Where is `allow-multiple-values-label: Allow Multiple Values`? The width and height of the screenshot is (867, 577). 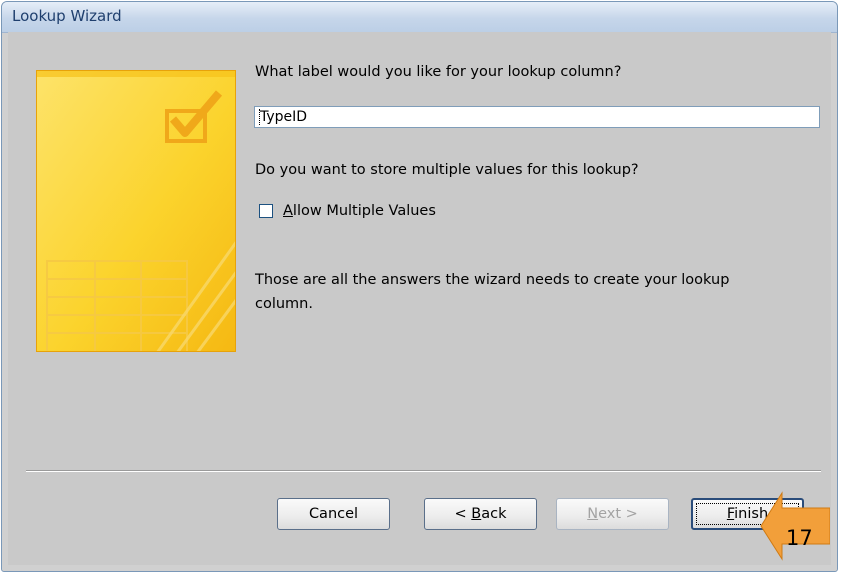 allow-multiple-values-label: Allow Multiple Values is located at coordinates (359, 211).